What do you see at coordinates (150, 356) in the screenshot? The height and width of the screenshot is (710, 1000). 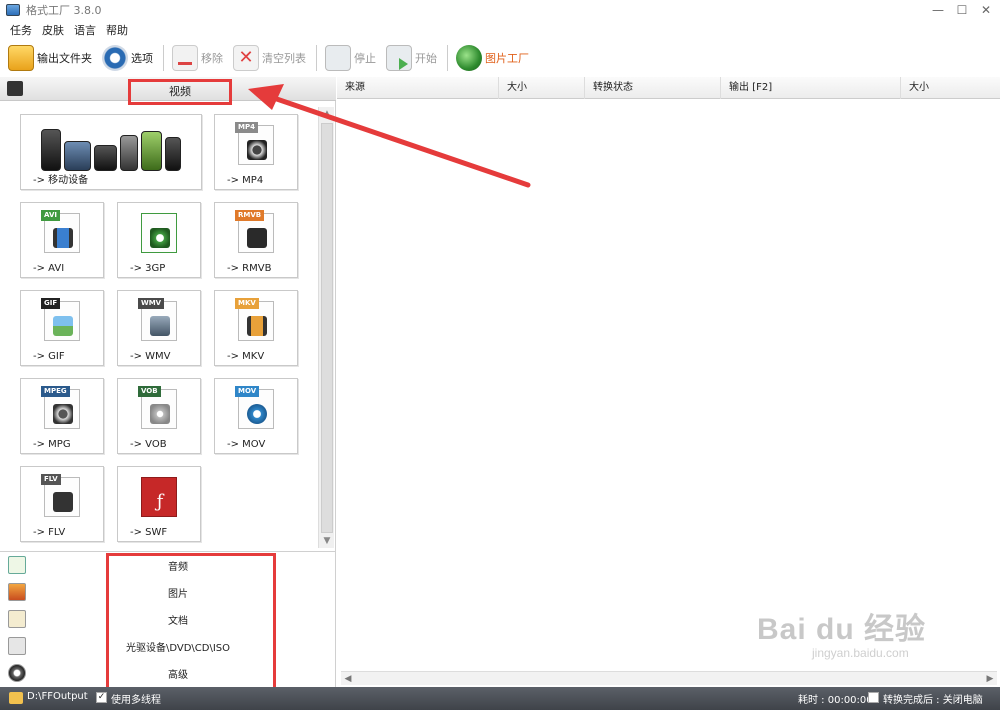 I see `tile-label: -> WMV` at bounding box center [150, 356].